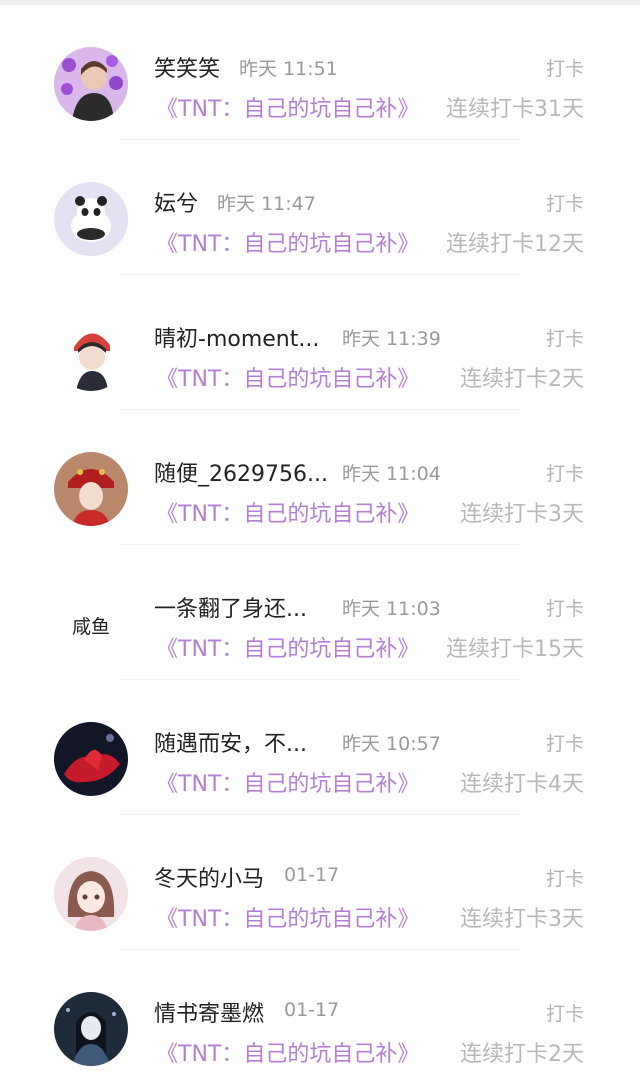 This screenshot has height=1085, width=640. I want to click on streak-count: 连续打卡31天, so click(515, 109).